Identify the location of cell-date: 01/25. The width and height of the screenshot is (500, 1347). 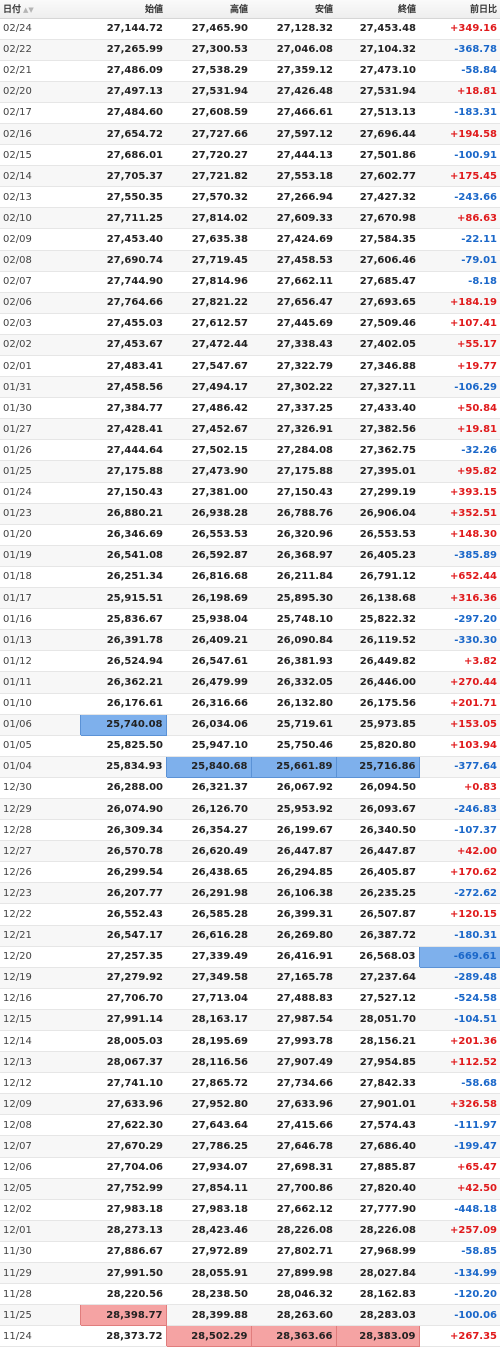
(40, 471).